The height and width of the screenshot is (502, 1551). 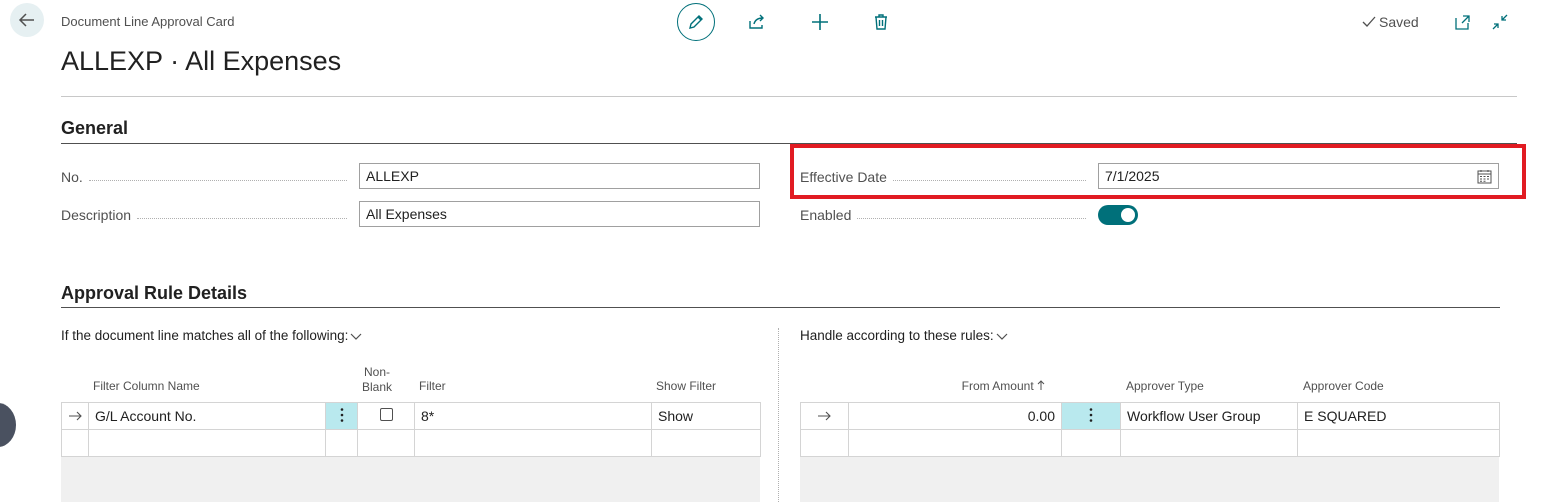 What do you see at coordinates (8, 425) in the screenshot?
I see `side-panel-handle` at bounding box center [8, 425].